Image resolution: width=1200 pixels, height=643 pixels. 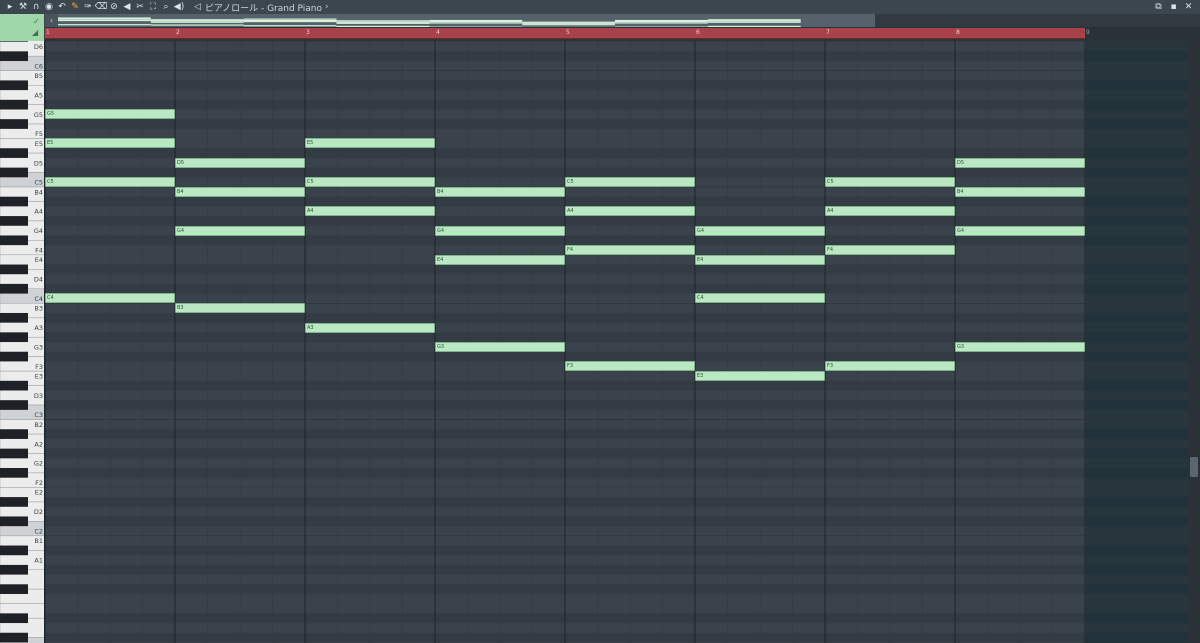 What do you see at coordinates (75, 7) in the screenshot?
I see `pencil-icon: ✎` at bounding box center [75, 7].